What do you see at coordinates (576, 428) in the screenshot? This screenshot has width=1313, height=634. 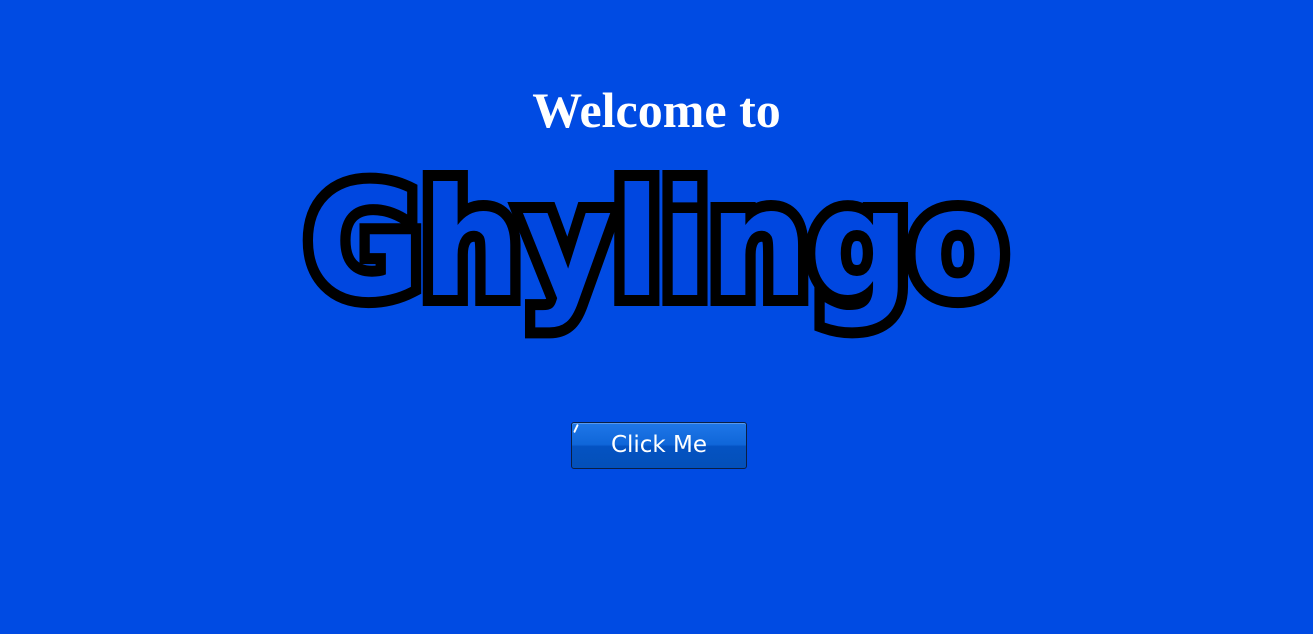 I see `button-glint` at bounding box center [576, 428].